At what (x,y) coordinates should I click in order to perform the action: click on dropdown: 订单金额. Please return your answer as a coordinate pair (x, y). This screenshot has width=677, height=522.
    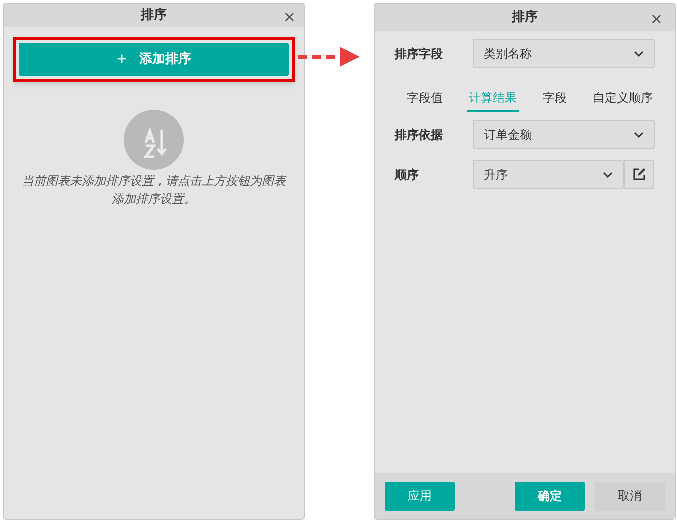
    Looking at the image, I should click on (564, 134).